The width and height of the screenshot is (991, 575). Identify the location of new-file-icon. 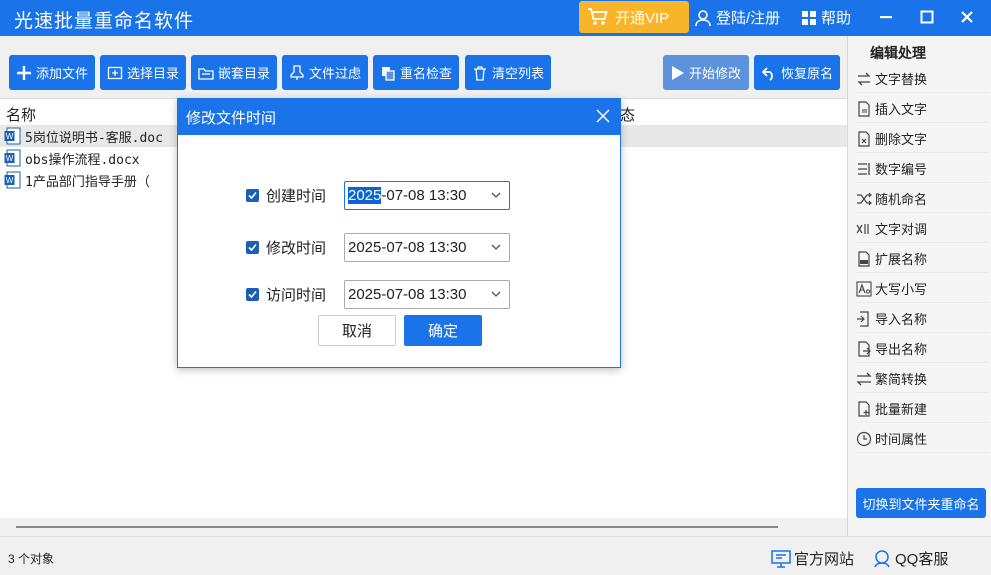
(864, 408).